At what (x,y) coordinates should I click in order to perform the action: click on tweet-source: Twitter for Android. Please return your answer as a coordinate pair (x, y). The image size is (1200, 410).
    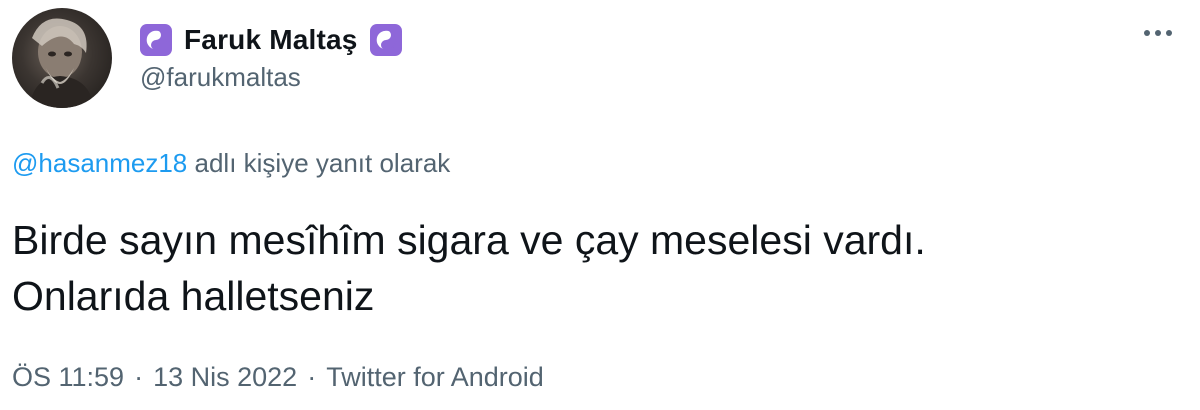
    Looking at the image, I should click on (435, 377).